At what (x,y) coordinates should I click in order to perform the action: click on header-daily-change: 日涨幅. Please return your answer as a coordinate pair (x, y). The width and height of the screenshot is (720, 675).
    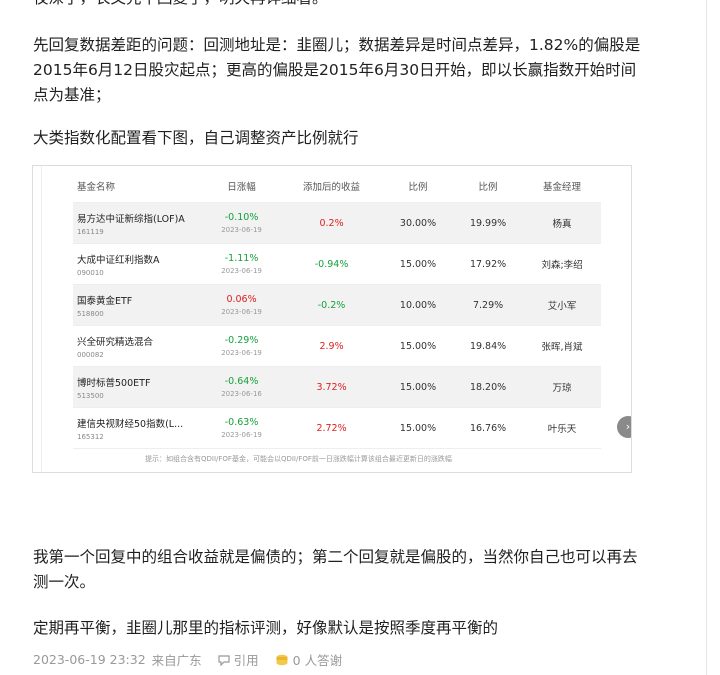
    Looking at the image, I should click on (242, 186).